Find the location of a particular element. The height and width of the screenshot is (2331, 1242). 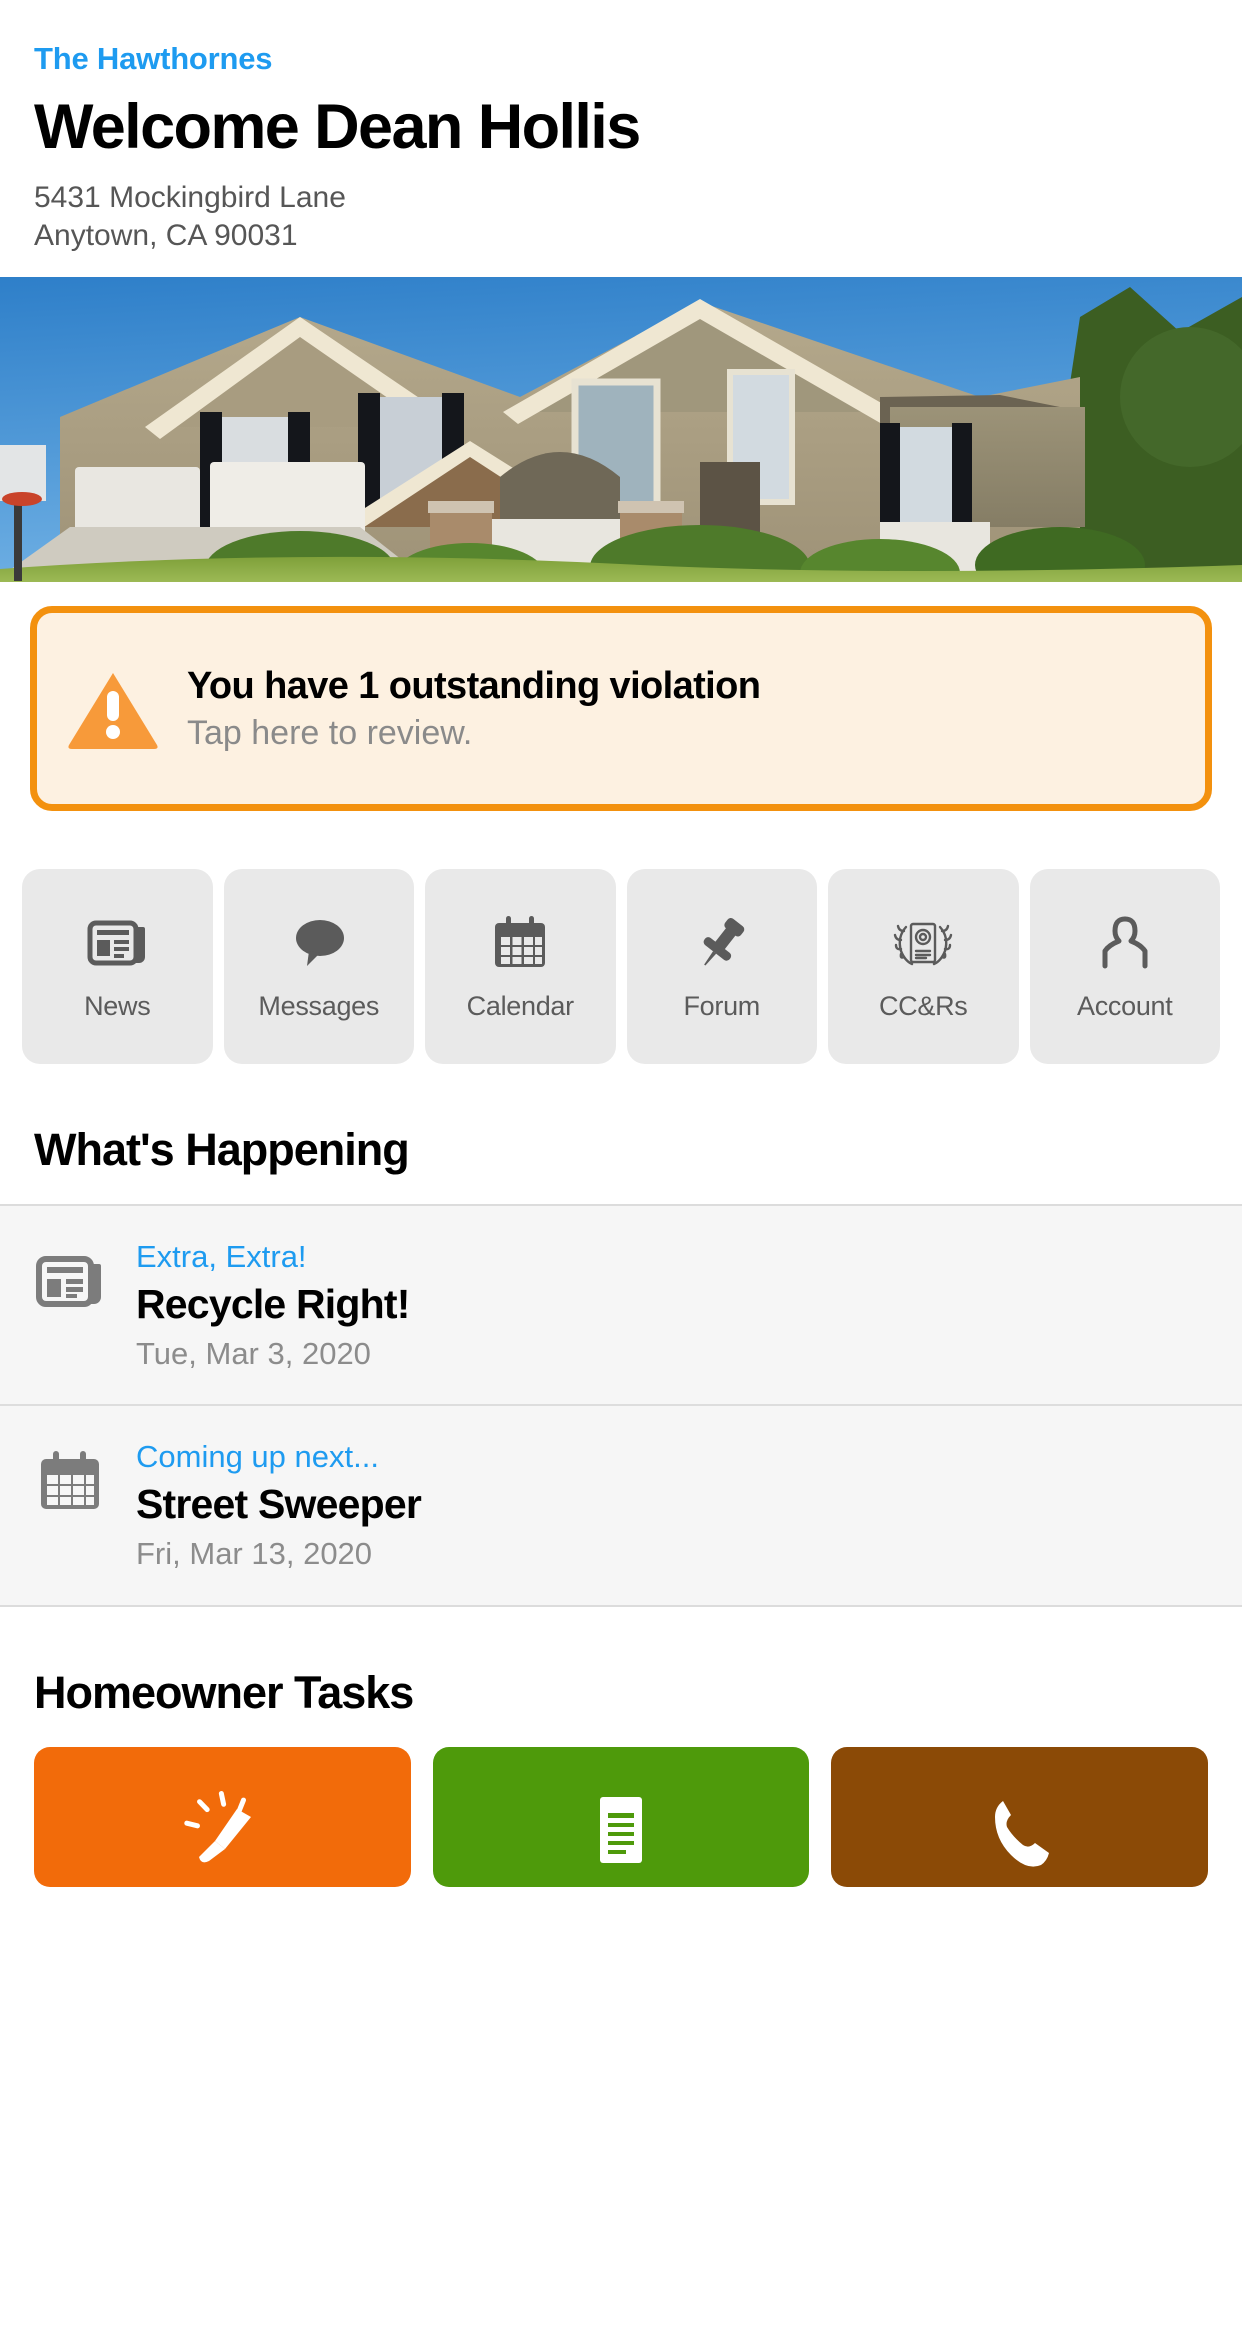

violation-subtitle: Tap here to review. is located at coordinates (330, 732).